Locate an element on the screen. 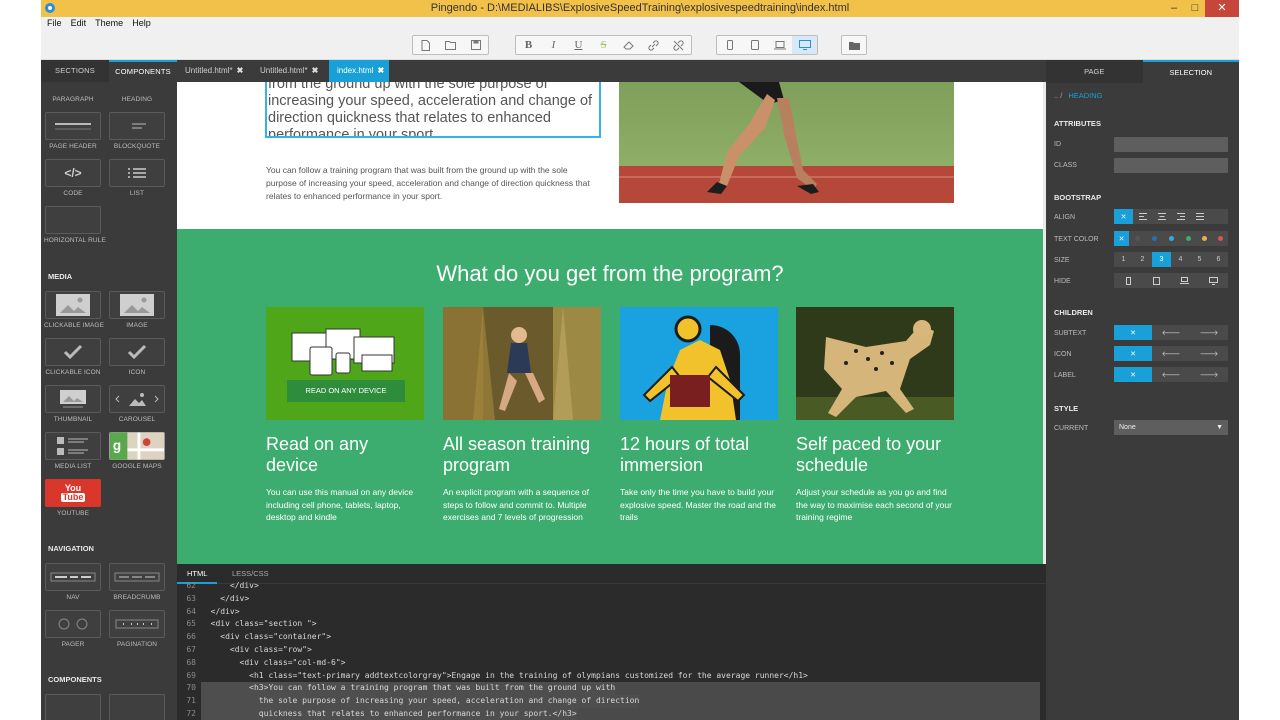  code-line: 67 <div class="row"> is located at coordinates (611, 650).